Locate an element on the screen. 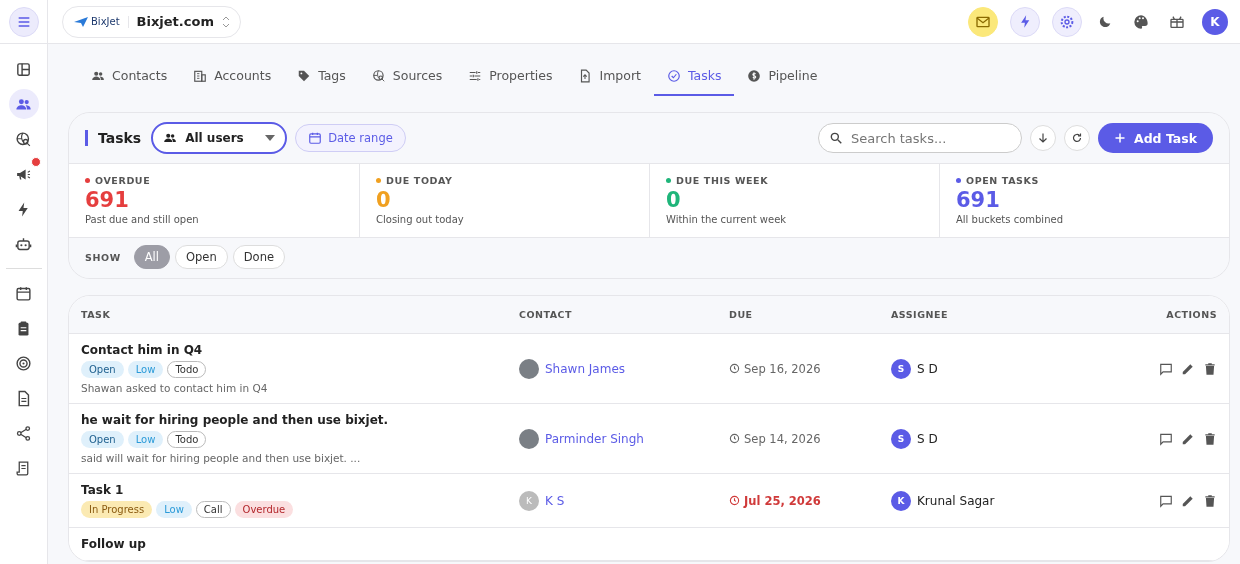  stat-label: DUE THIS WEEK is located at coordinates (722, 180).